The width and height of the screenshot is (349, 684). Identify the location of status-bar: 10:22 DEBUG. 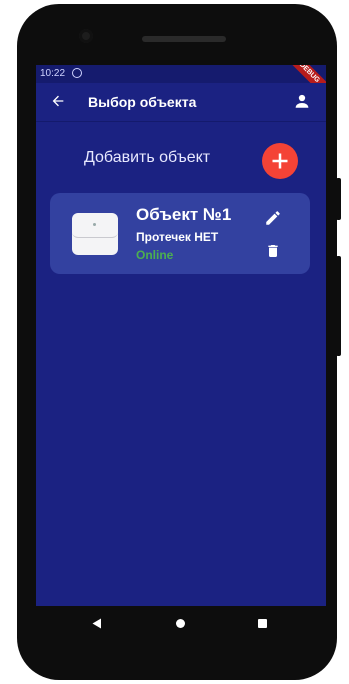
(181, 83).